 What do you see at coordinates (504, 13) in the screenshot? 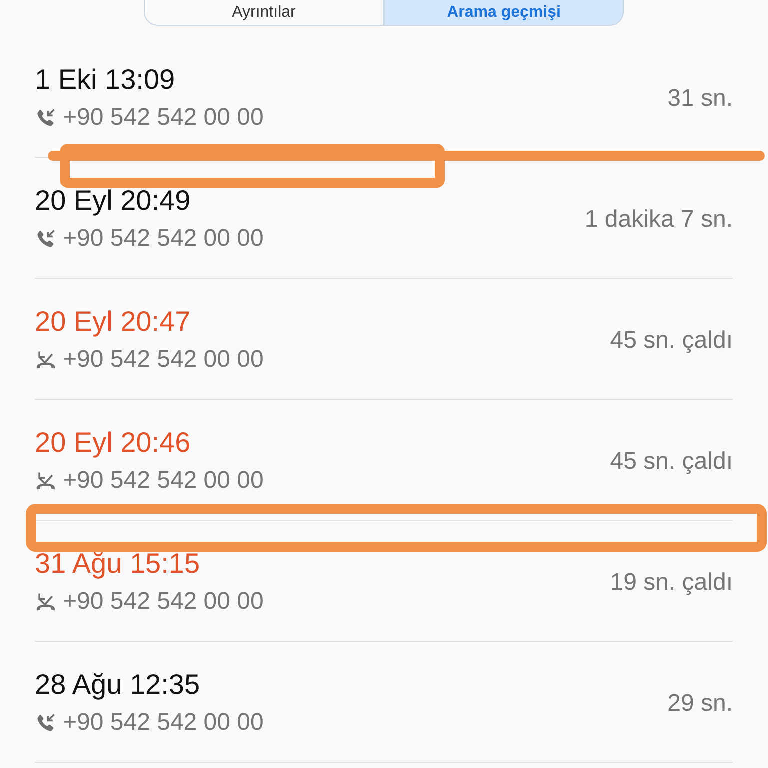
I see `tab: Arama geçmişi` at bounding box center [504, 13].